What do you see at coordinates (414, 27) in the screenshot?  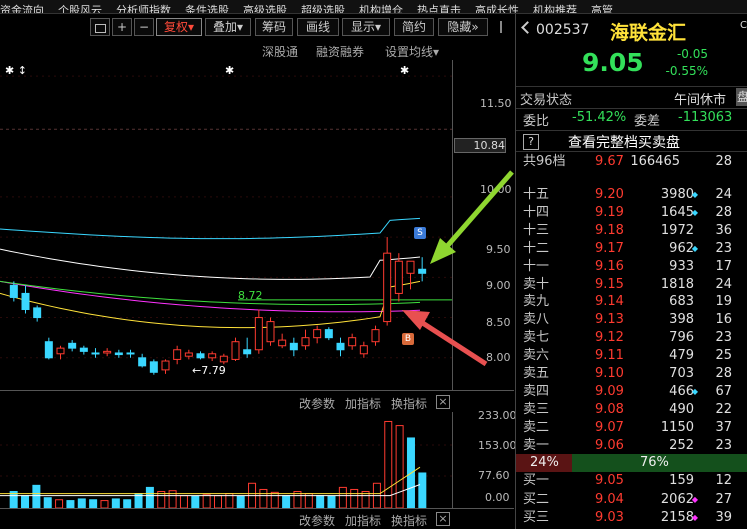 I see `jianyue-button: 简约` at bounding box center [414, 27].